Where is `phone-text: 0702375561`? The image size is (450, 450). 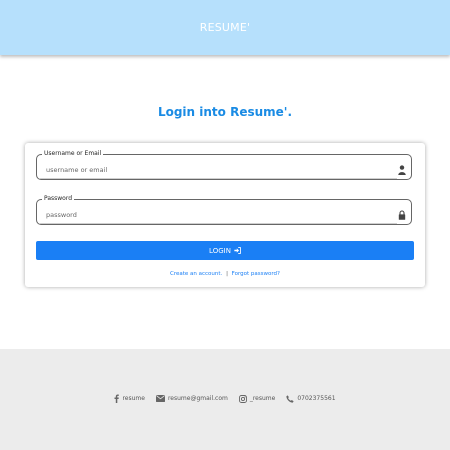
phone-text: 0702375561 is located at coordinates (316, 398).